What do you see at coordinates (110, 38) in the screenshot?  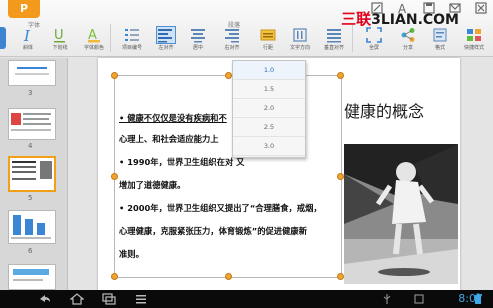 I see `group-divider` at bounding box center [110, 38].